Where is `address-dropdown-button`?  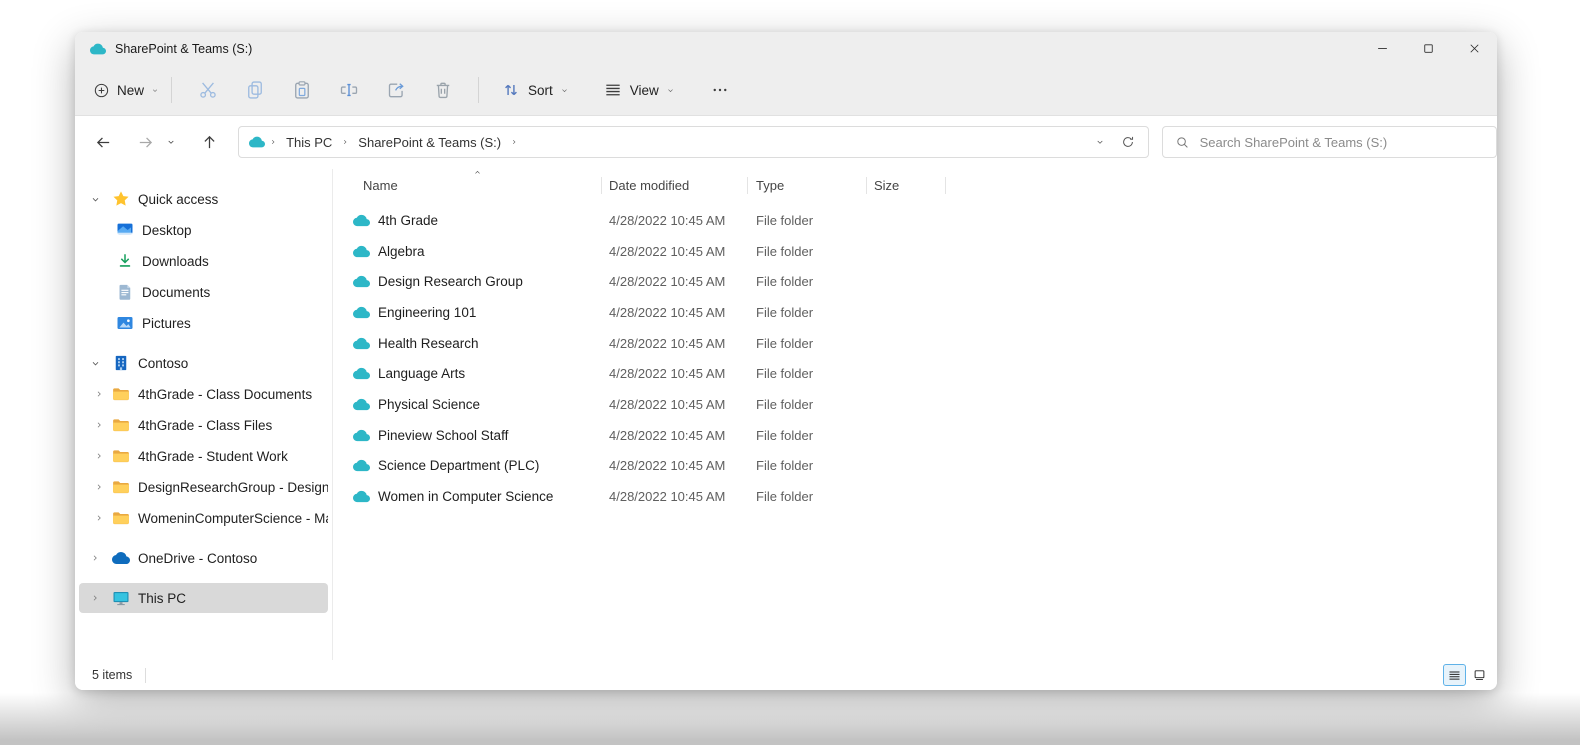
address-dropdown-button is located at coordinates (1100, 142).